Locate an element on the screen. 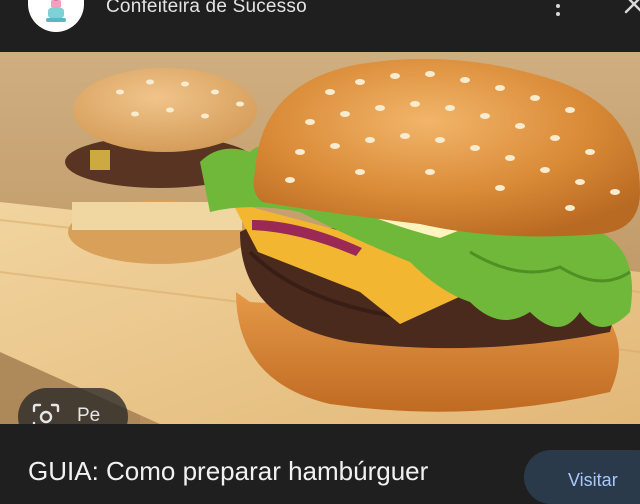  page-headline: GUIA: Como preparar hambúrguer is located at coordinates (228, 471).